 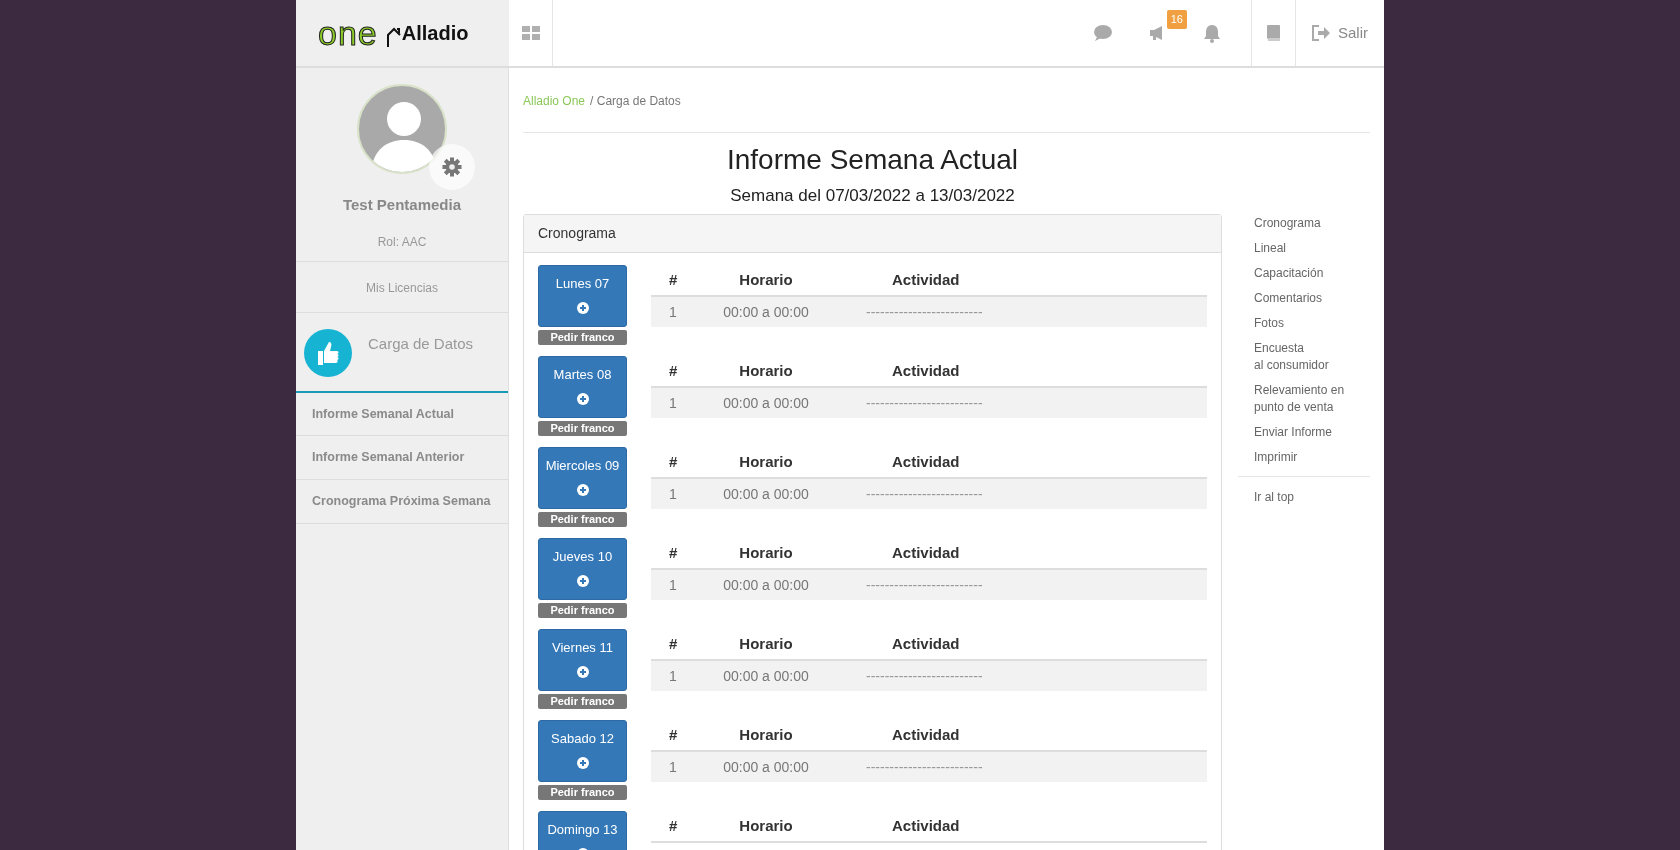 I want to click on section-nav-link: Cronograma, so click(x=1304, y=223).